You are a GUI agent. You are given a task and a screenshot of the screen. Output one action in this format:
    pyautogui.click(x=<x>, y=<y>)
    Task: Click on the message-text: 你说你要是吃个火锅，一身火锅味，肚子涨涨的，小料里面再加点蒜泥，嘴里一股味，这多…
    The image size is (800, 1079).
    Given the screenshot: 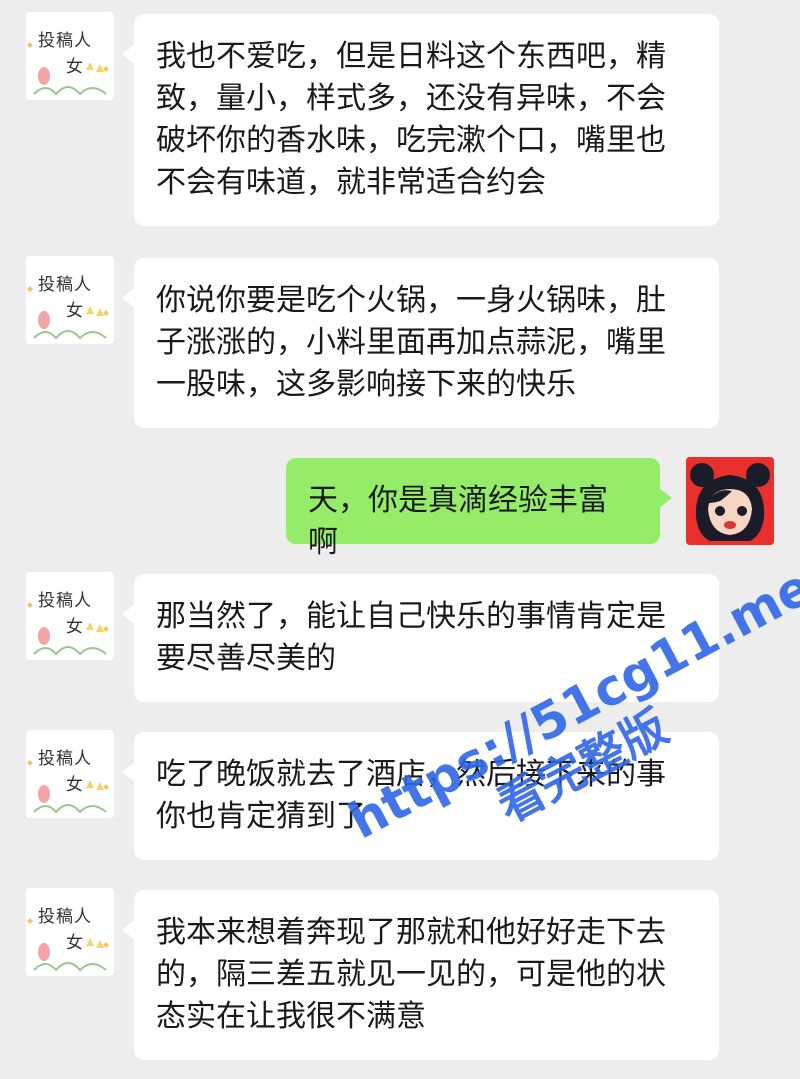 What is the action you would take?
    pyautogui.click(x=411, y=342)
    